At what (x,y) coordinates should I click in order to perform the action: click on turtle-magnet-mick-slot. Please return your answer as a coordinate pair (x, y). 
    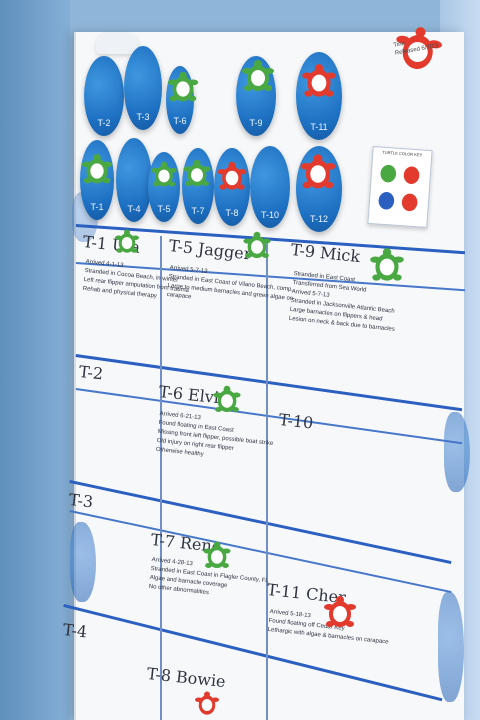
    Looking at the image, I should click on (258, 78).